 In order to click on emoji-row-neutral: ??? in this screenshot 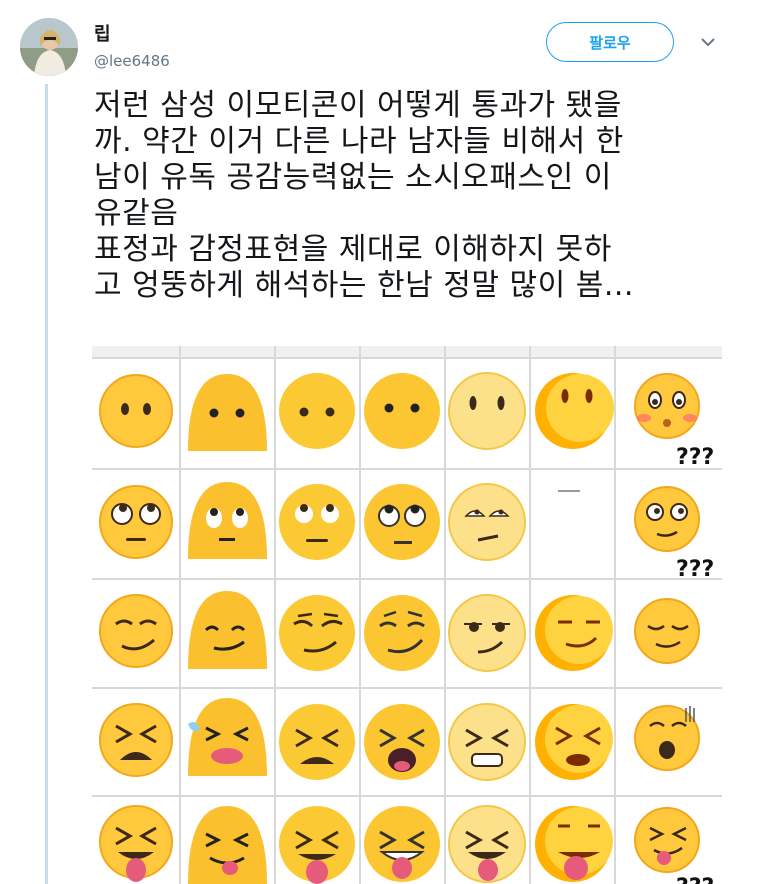, I will do `click(406, 421)`.